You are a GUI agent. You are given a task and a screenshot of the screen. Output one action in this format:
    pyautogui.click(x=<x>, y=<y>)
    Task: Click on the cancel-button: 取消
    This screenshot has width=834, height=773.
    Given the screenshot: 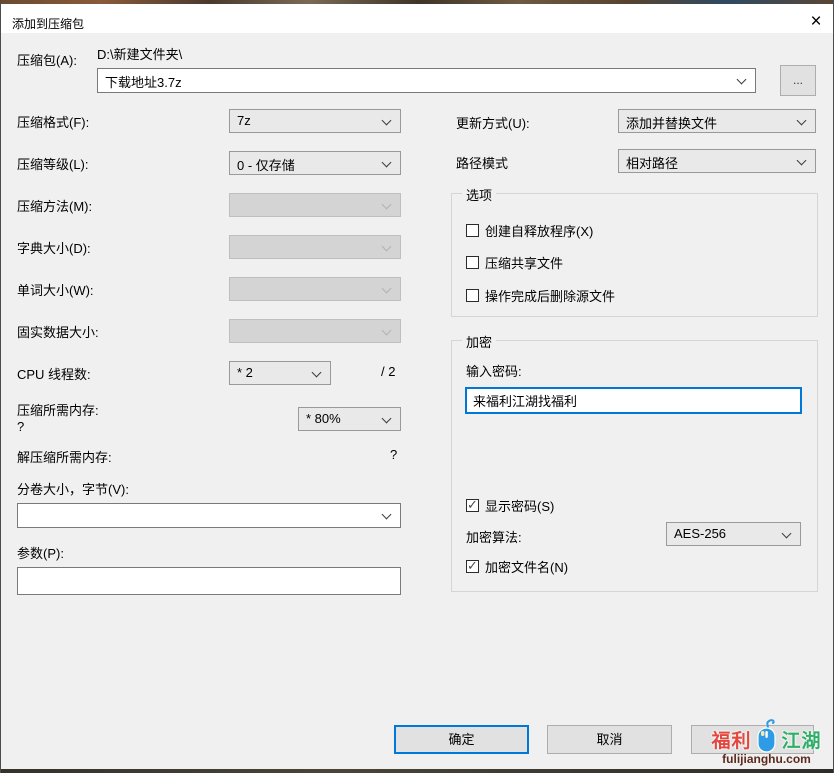 What is the action you would take?
    pyautogui.click(x=609, y=739)
    